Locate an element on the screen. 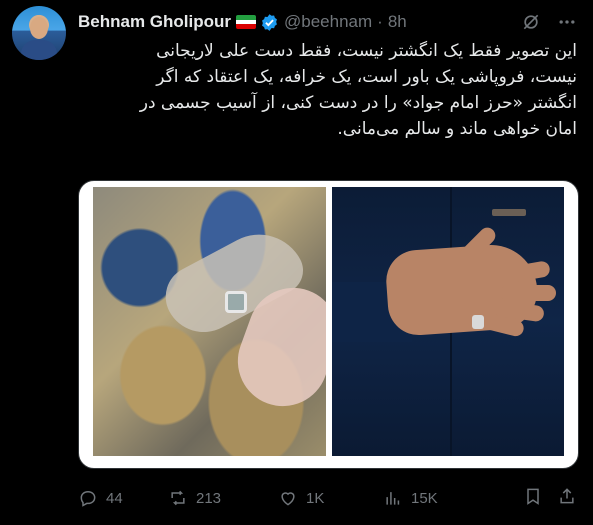 The image size is (593, 525). tweet-line: امان خواهی ماند و سالم می‌مانی. is located at coordinates (457, 129).